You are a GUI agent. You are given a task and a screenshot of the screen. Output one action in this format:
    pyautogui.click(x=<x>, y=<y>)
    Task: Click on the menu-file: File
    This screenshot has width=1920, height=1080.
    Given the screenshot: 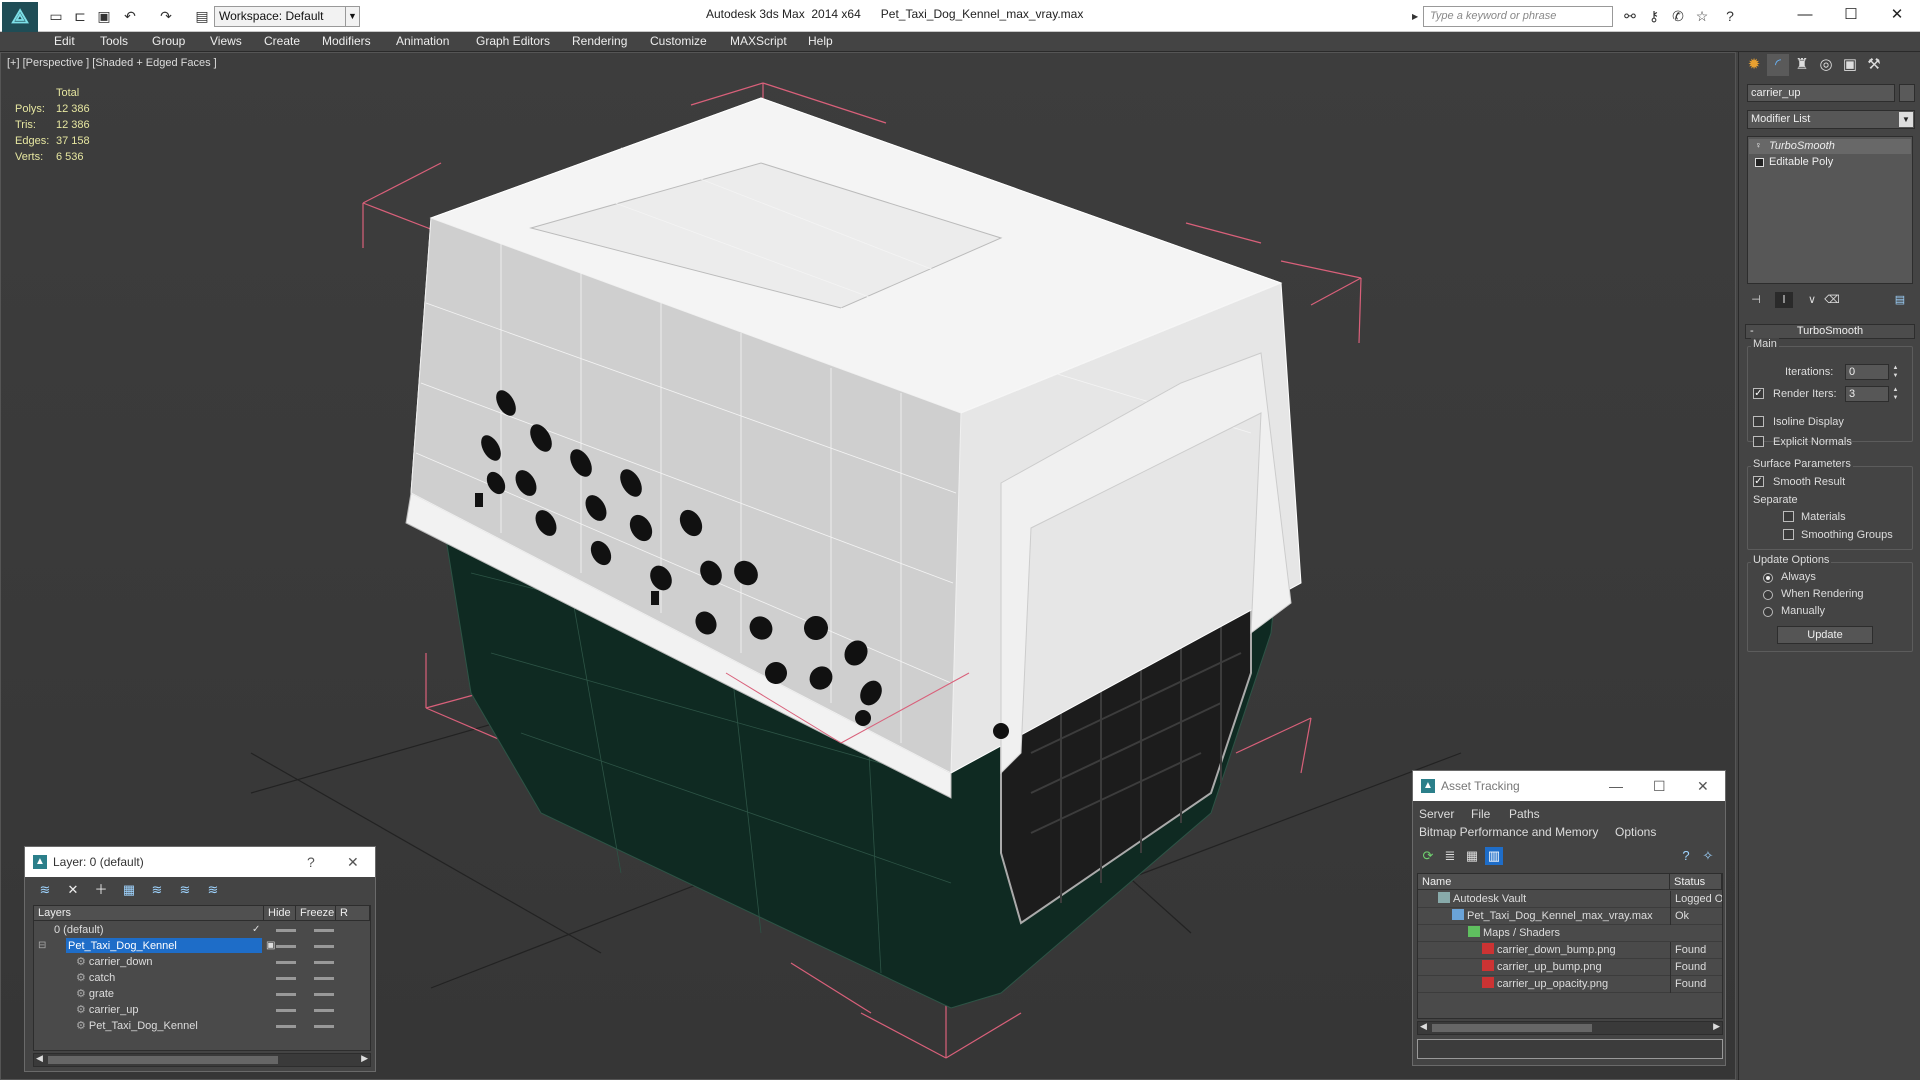 What is the action you would take?
    pyautogui.click(x=1480, y=814)
    